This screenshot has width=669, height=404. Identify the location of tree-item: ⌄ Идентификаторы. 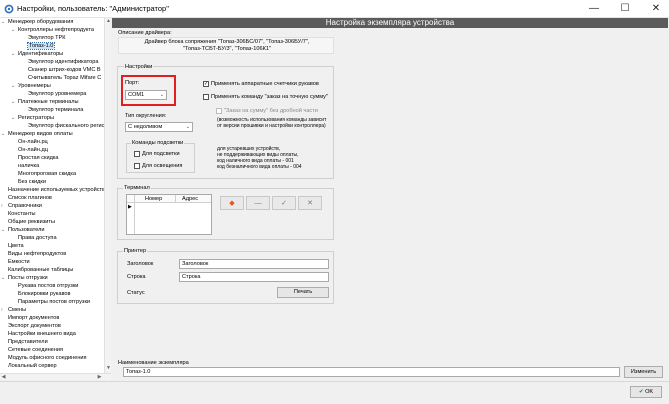
(37, 54).